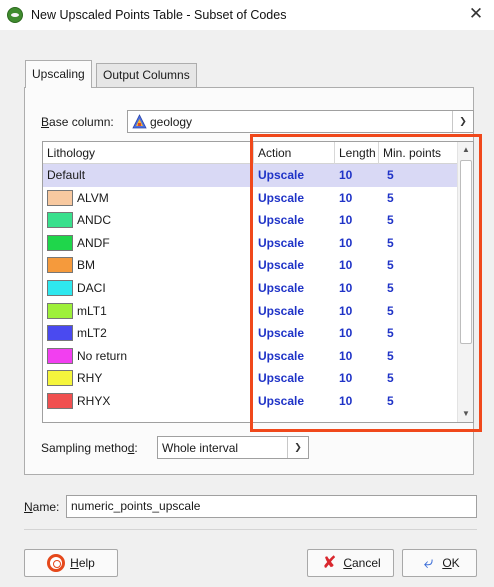 Image resolution: width=494 pixels, height=587 pixels. What do you see at coordinates (251, 378) in the screenshot?
I see `table-row: RHY Upscale 10 5` at bounding box center [251, 378].